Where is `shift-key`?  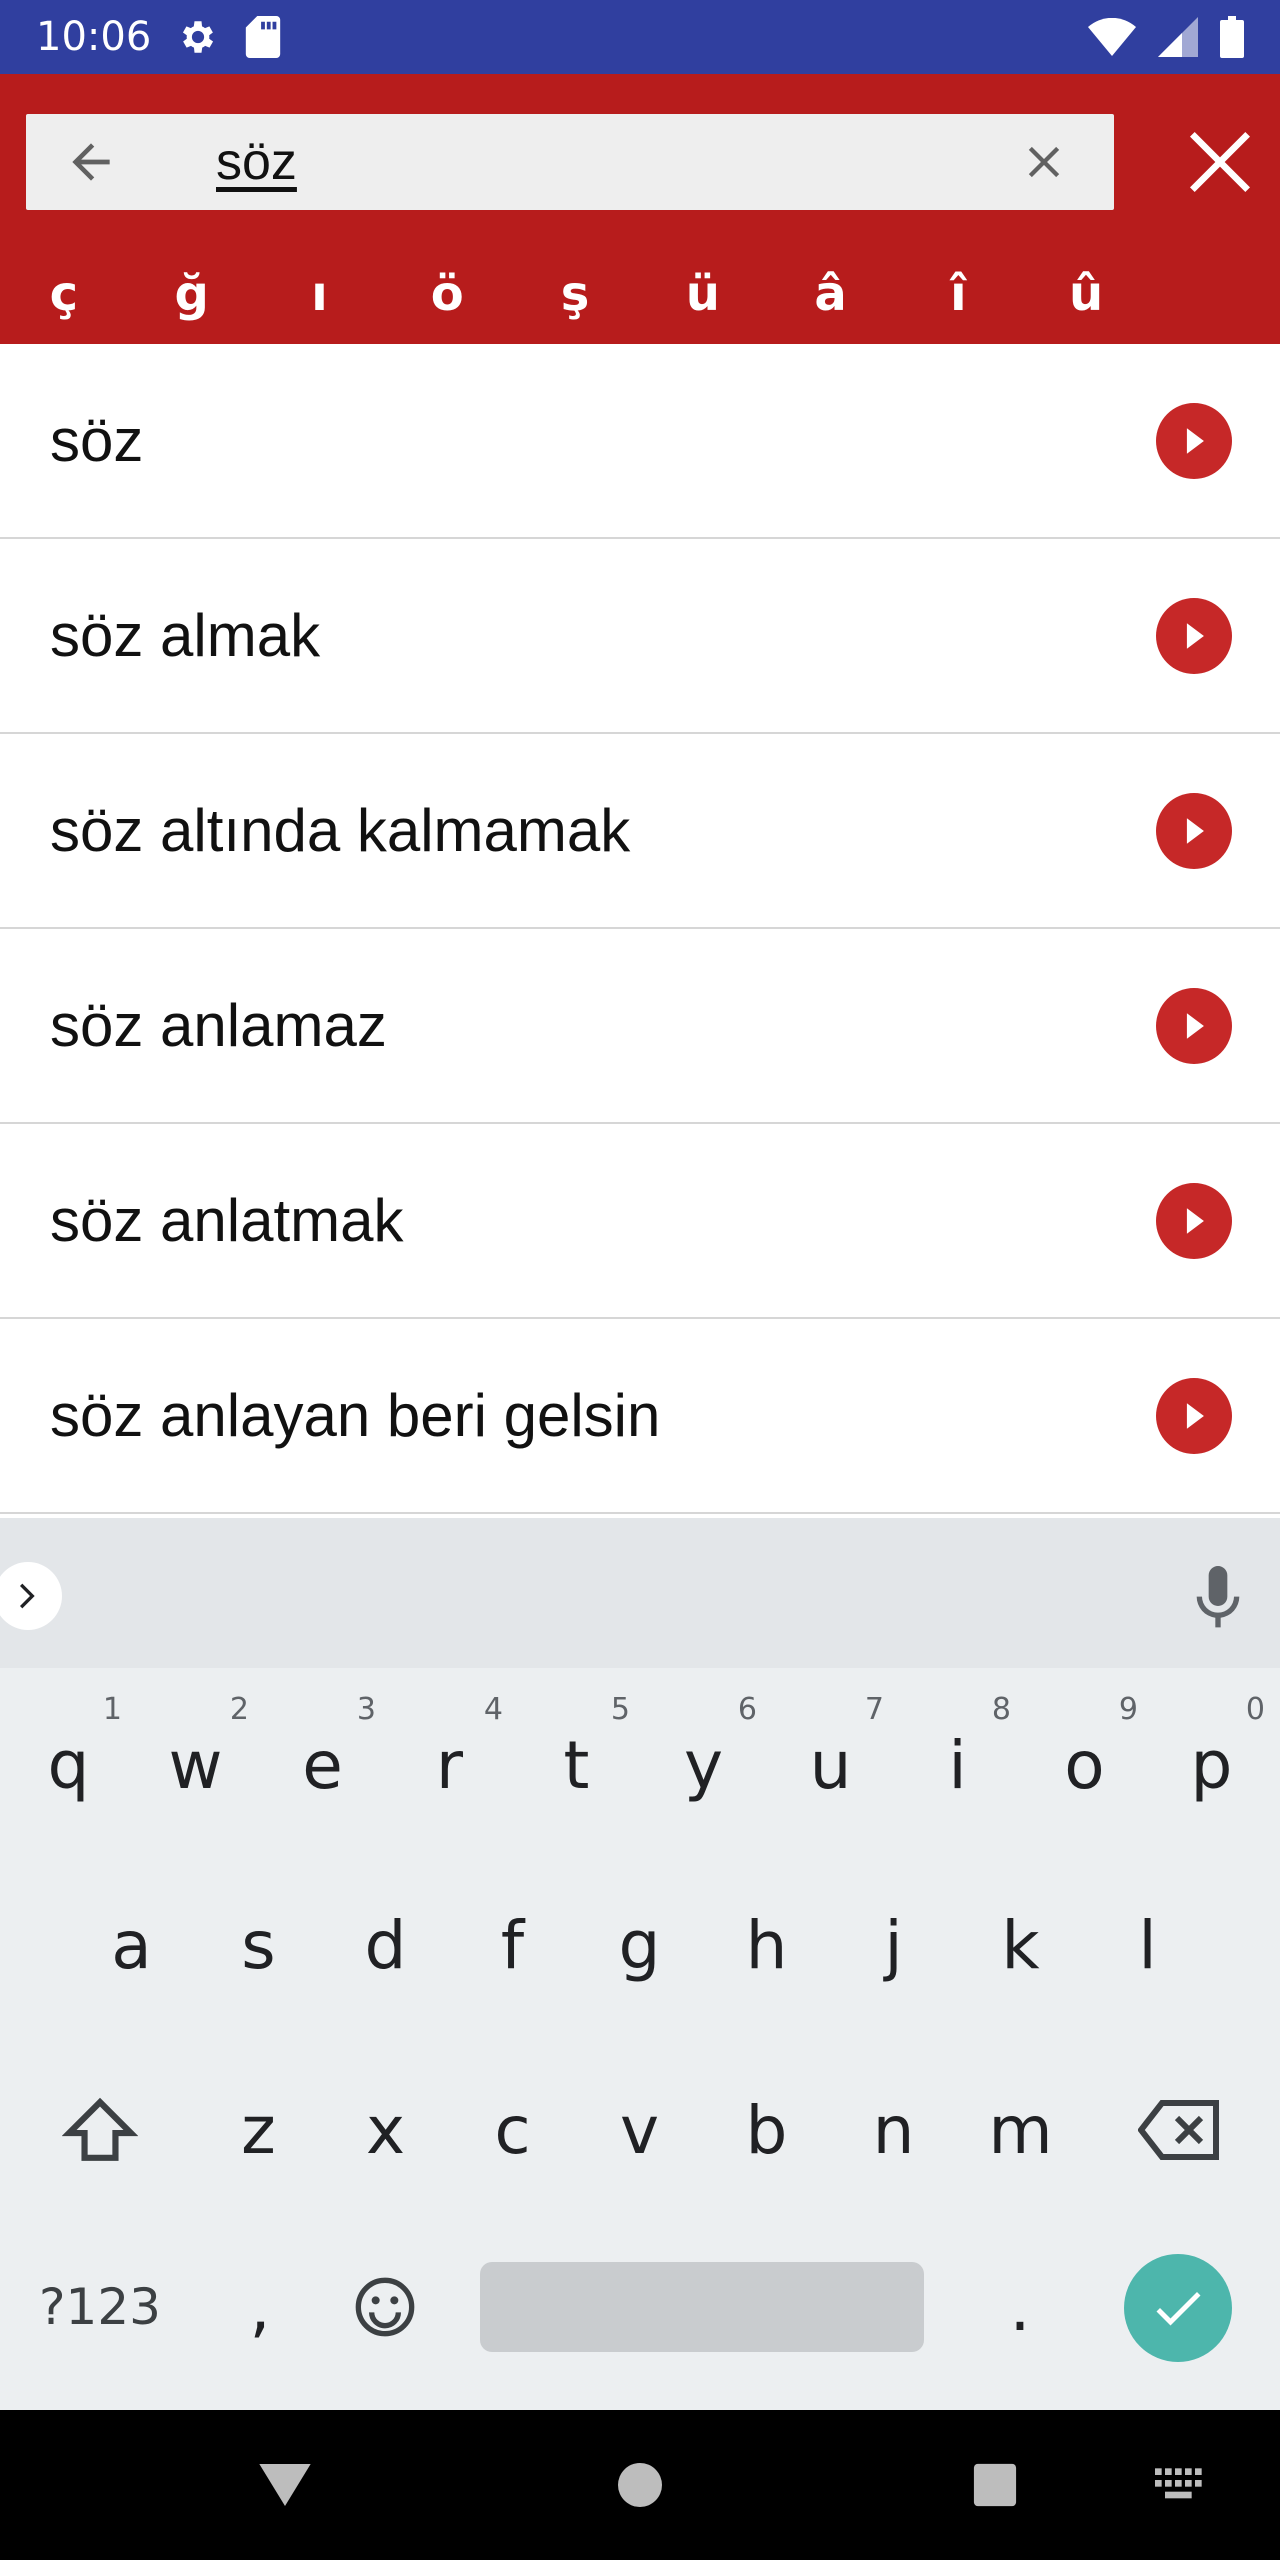 shift-key is located at coordinates (100, 2130).